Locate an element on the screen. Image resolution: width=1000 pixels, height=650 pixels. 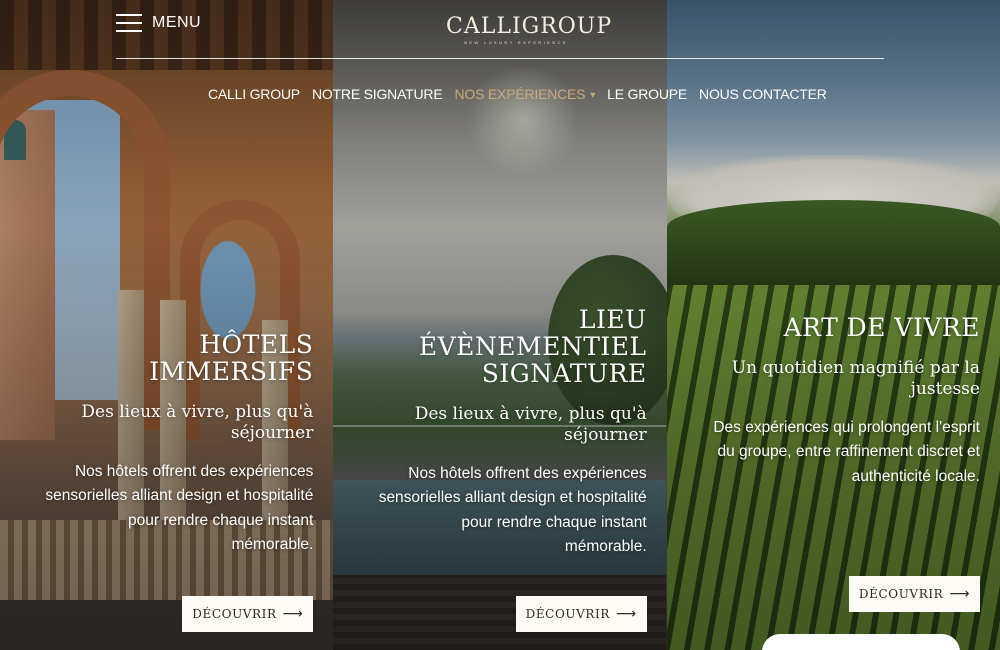
logo-tagline: NEW LUXURY EXPERIENCE is located at coordinates (516, 42).